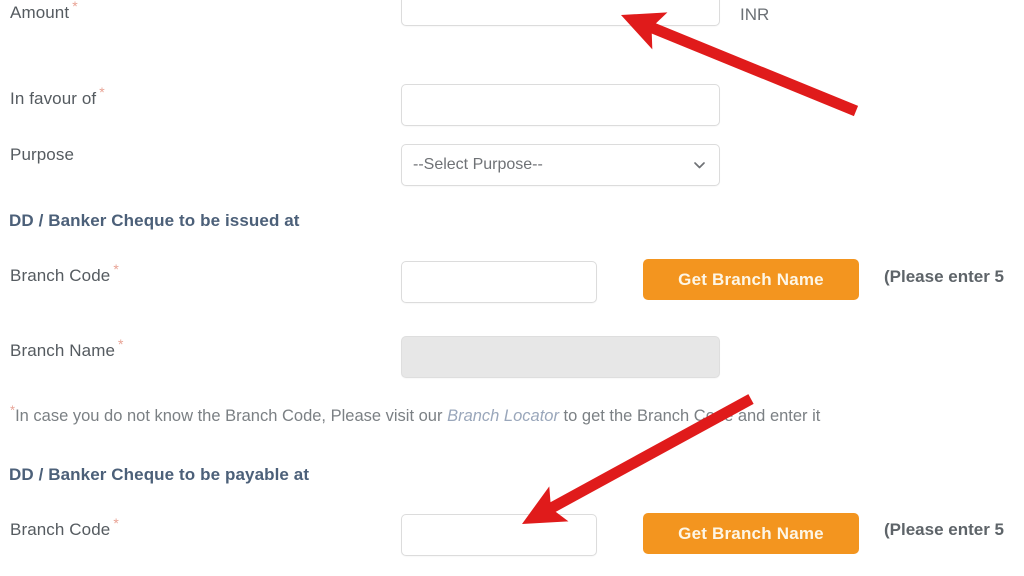 The height and width of the screenshot is (576, 1024). What do you see at coordinates (560, 13) in the screenshot?
I see `amount-input` at bounding box center [560, 13].